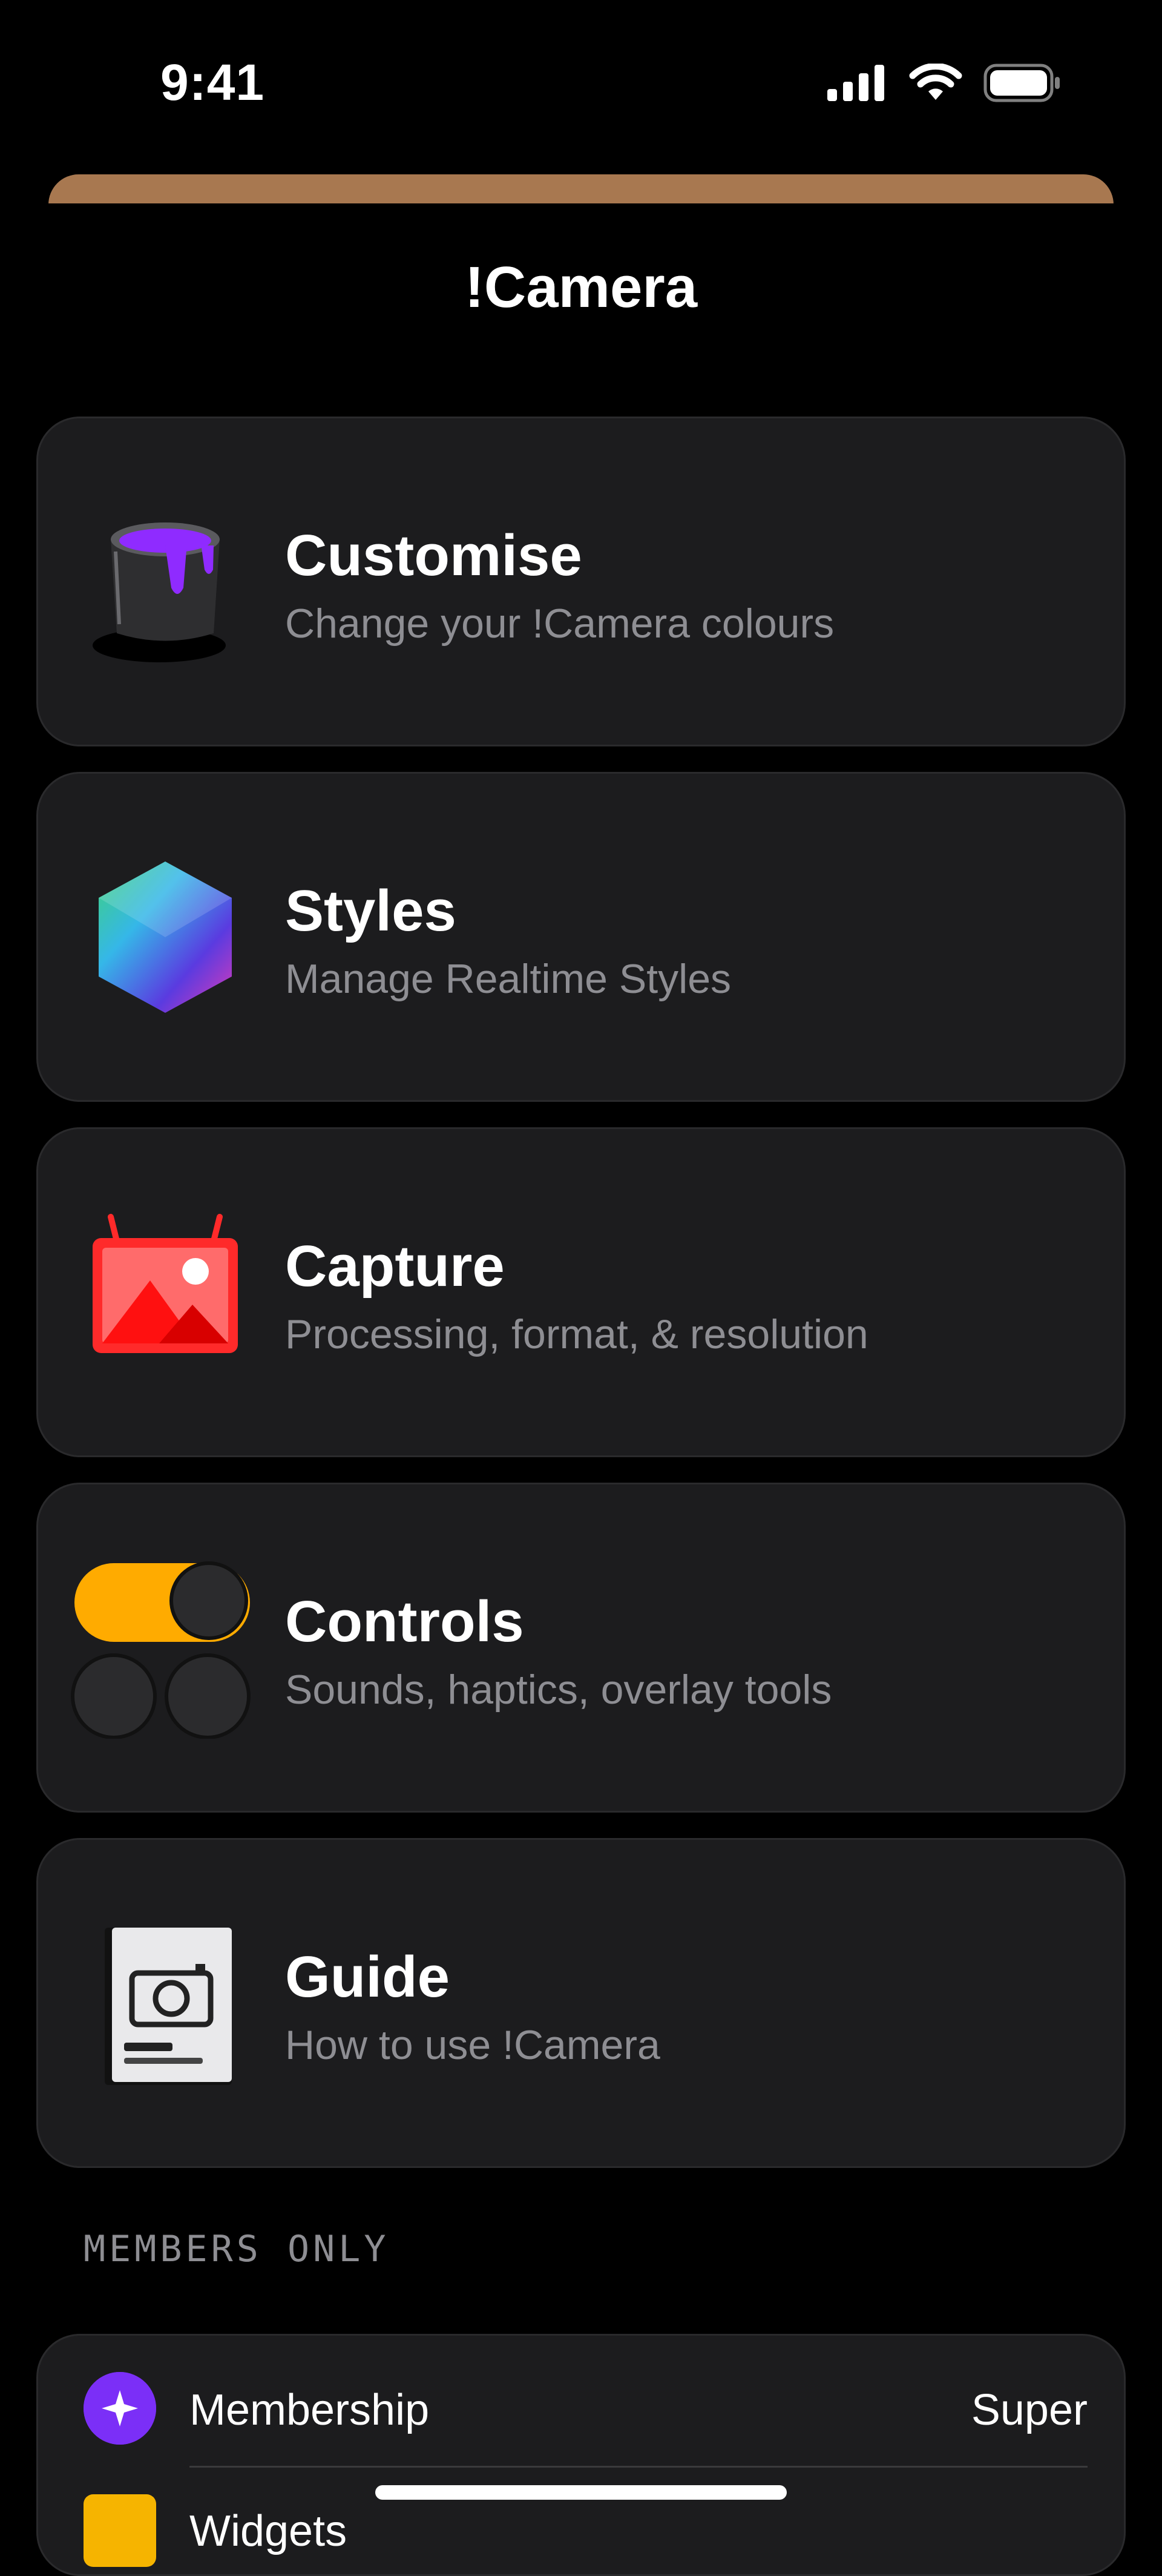 This screenshot has height=2576, width=1162. Describe the element at coordinates (558, 1690) in the screenshot. I see `controls-subtitle: Sounds, haptics, overlay tools` at that location.